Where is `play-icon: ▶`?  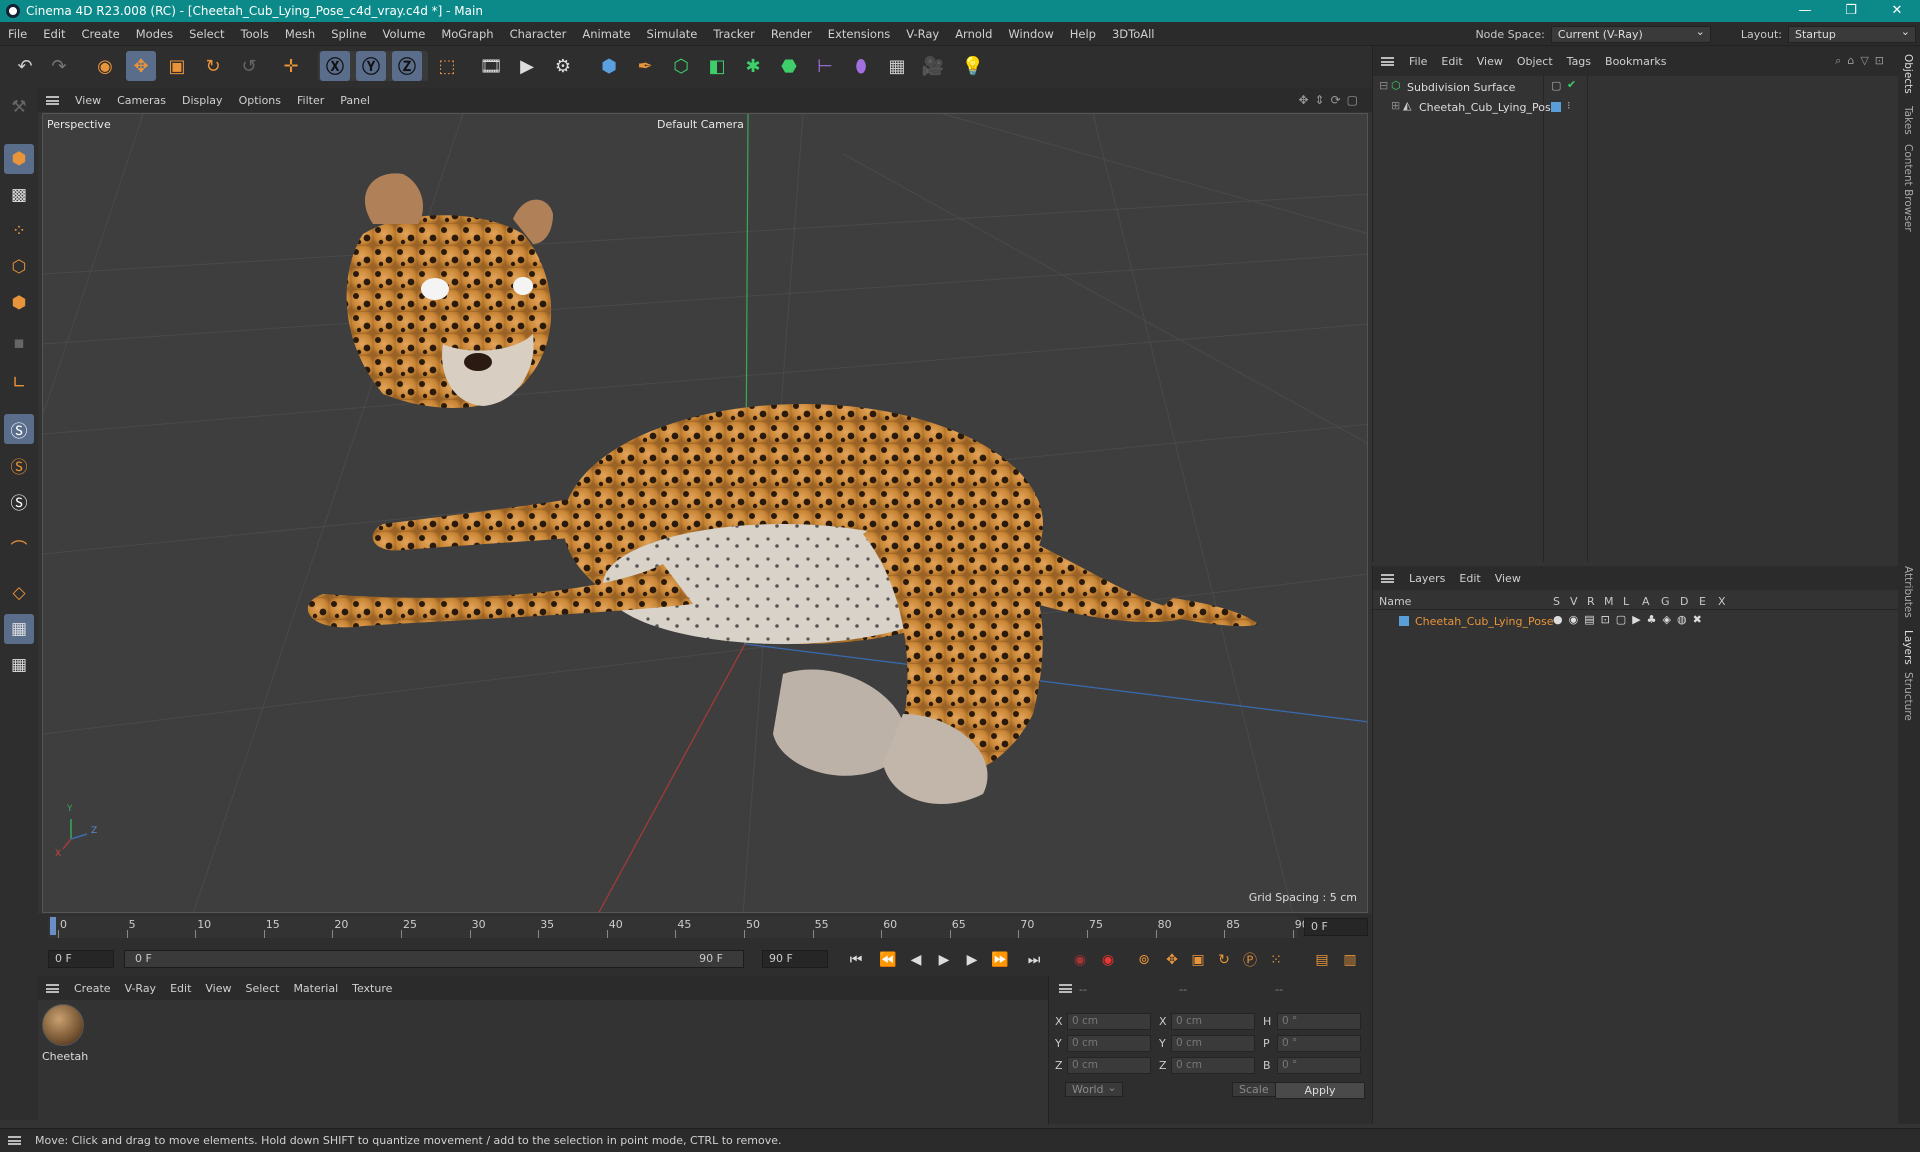 play-icon: ▶ is located at coordinates (944, 960).